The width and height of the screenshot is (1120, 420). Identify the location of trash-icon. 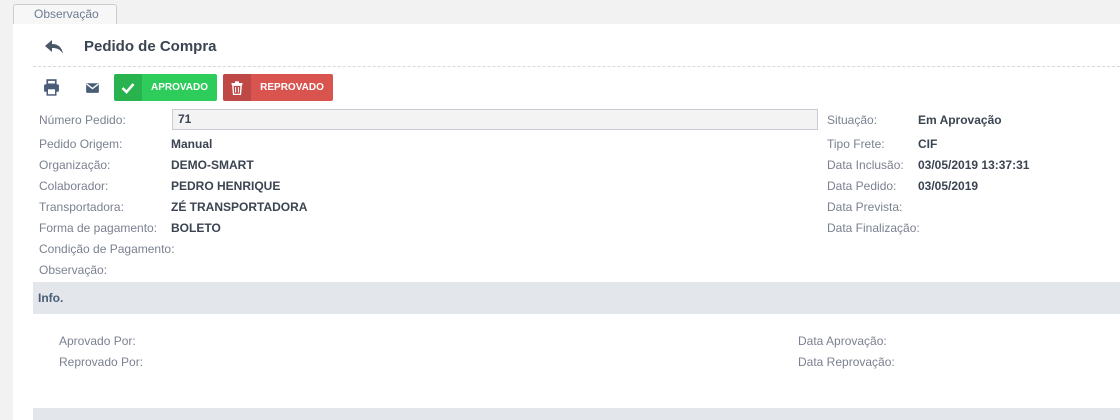
(237, 87).